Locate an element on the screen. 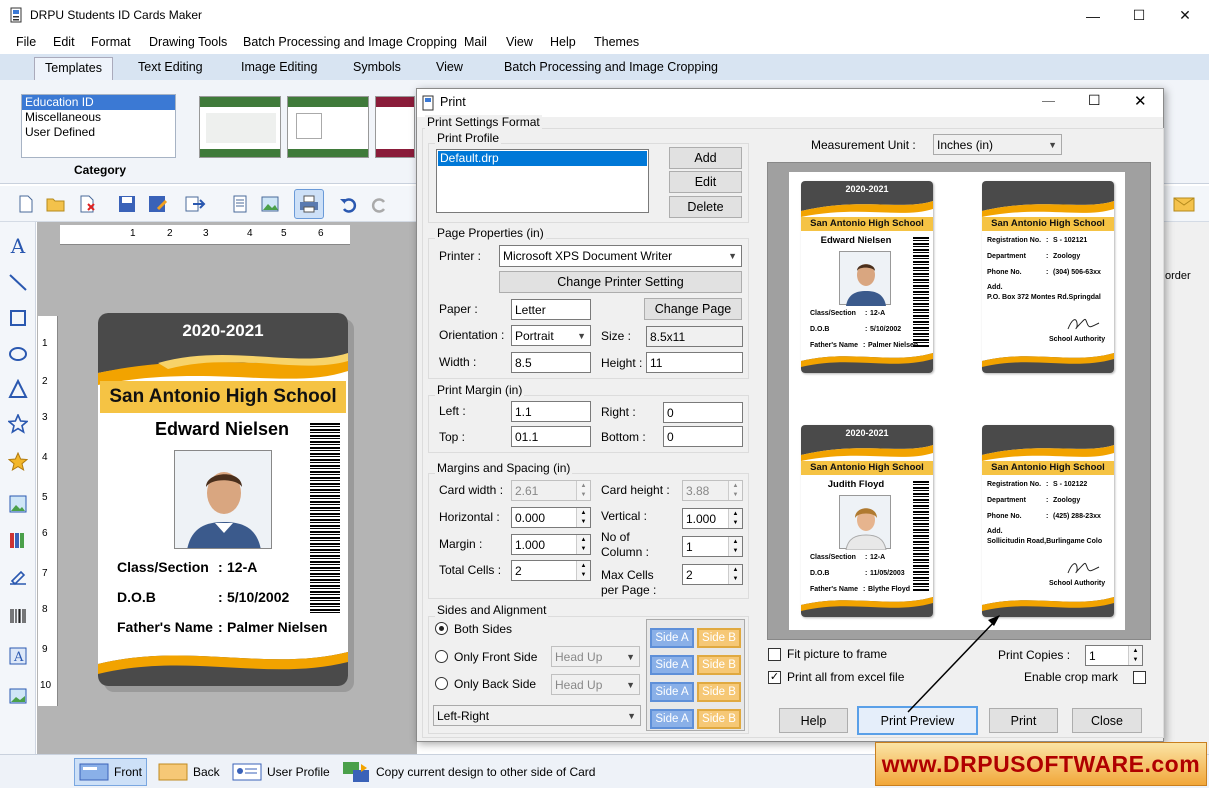  tab-view: View is located at coordinates (449, 67).